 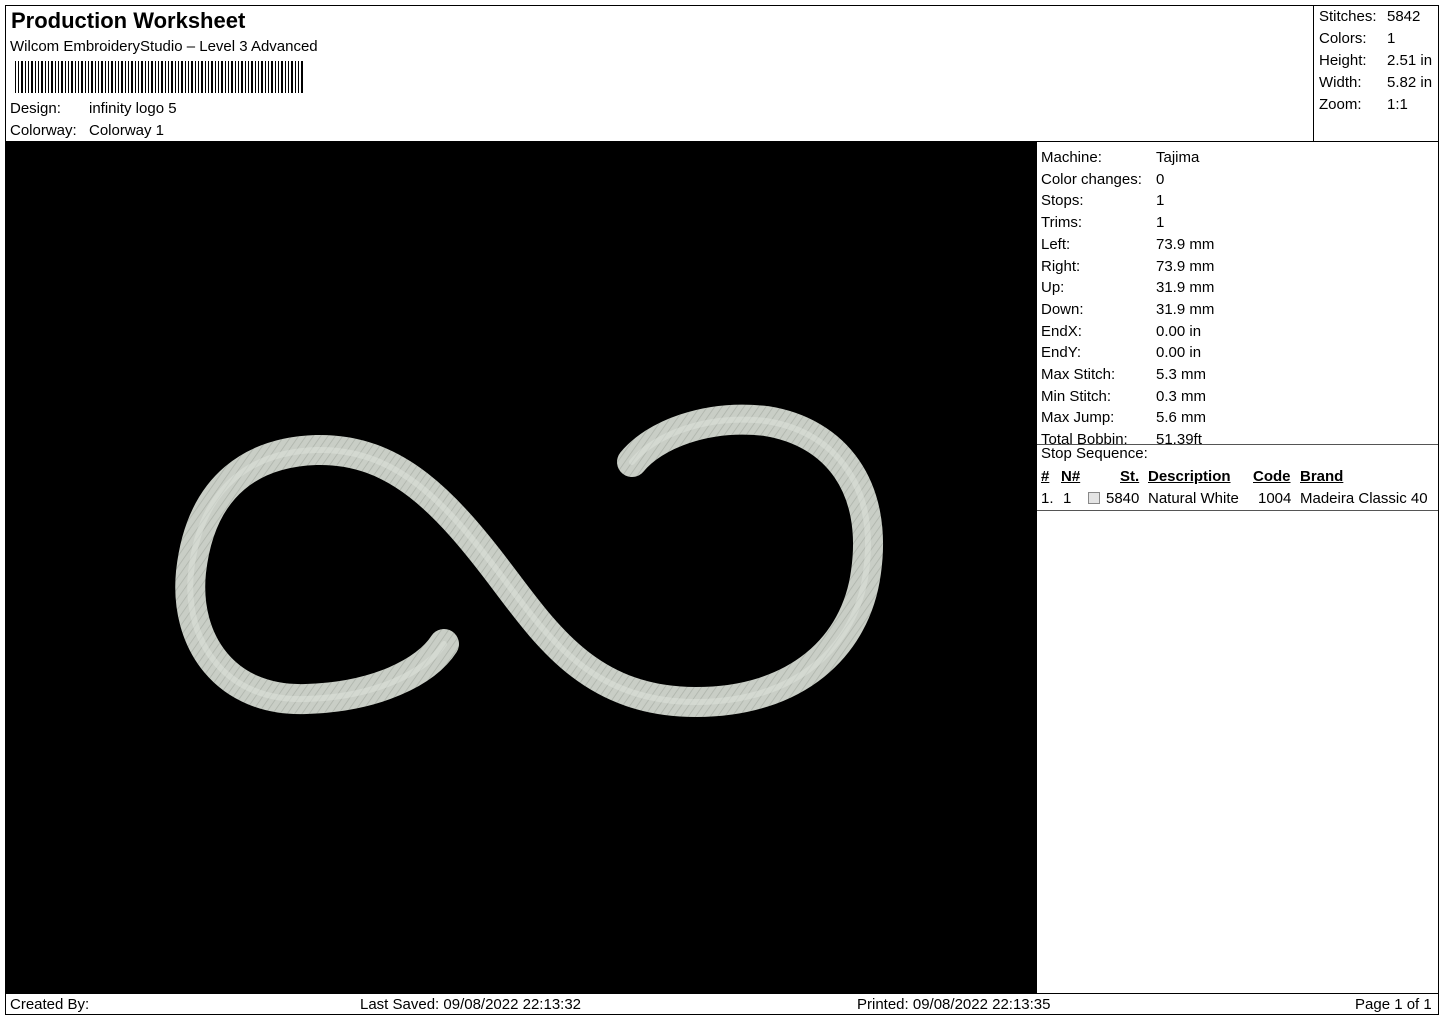 I want to click on property-row: Min Stitch: 0.3 mm, so click(x=1123, y=396).